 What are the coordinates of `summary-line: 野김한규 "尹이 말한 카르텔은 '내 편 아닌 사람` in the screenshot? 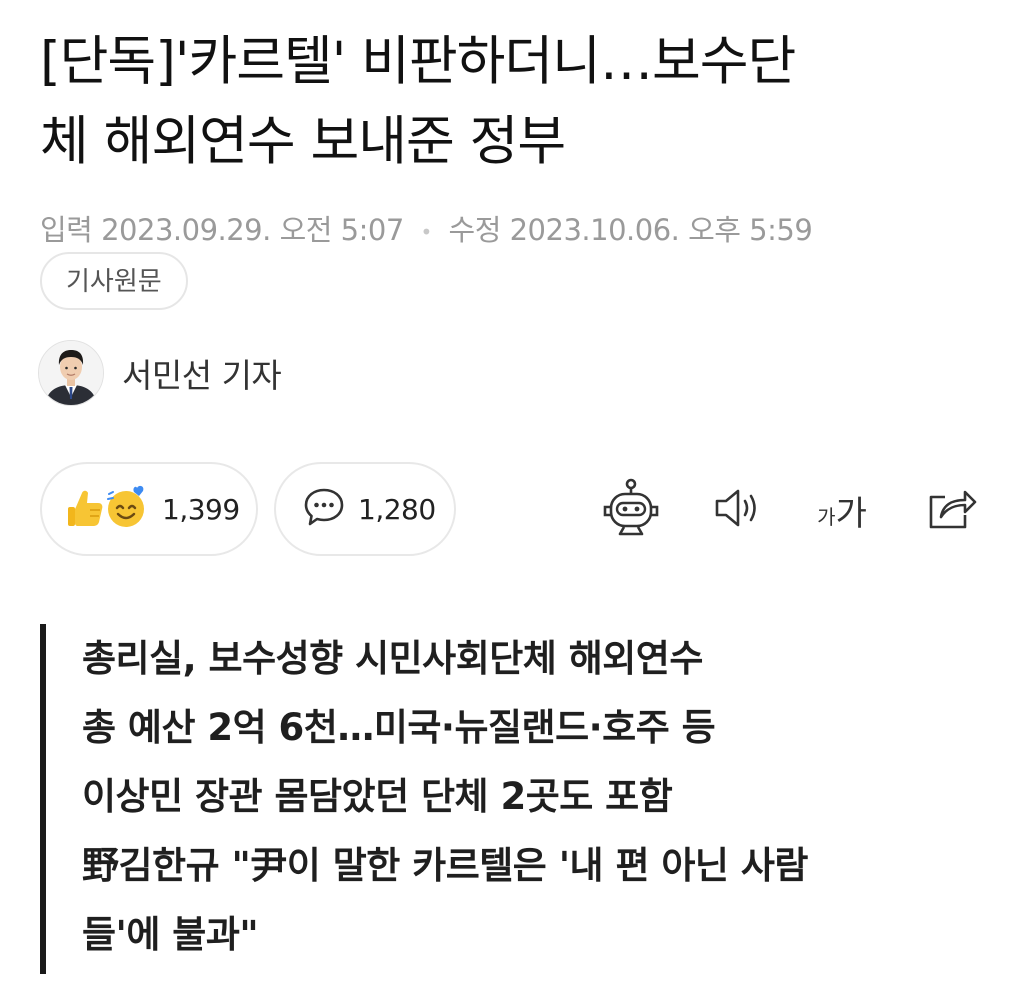 It's located at (445, 865).